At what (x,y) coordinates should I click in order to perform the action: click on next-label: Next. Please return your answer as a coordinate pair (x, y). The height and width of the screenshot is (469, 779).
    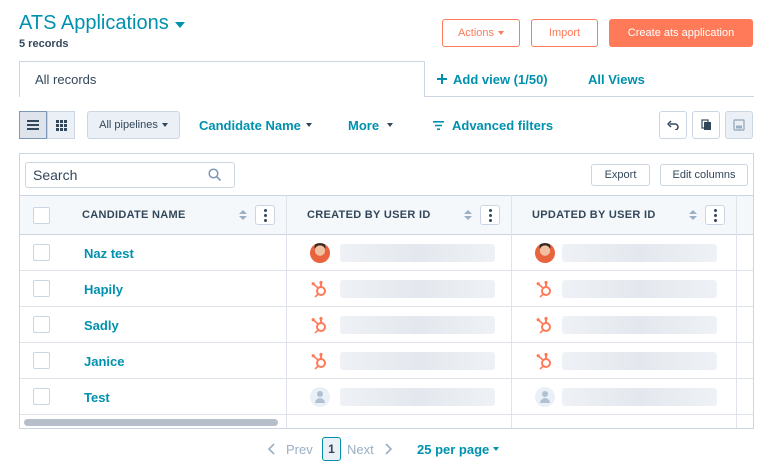
    Looking at the image, I should click on (360, 449).